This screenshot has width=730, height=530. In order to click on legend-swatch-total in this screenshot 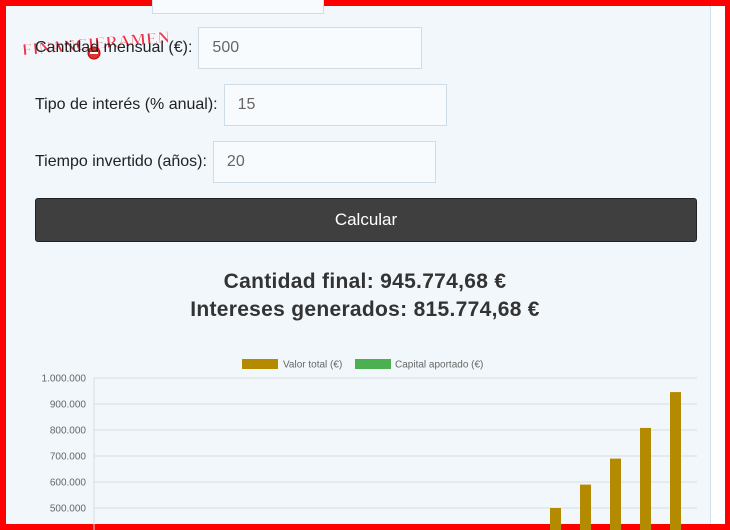, I will do `click(260, 364)`.